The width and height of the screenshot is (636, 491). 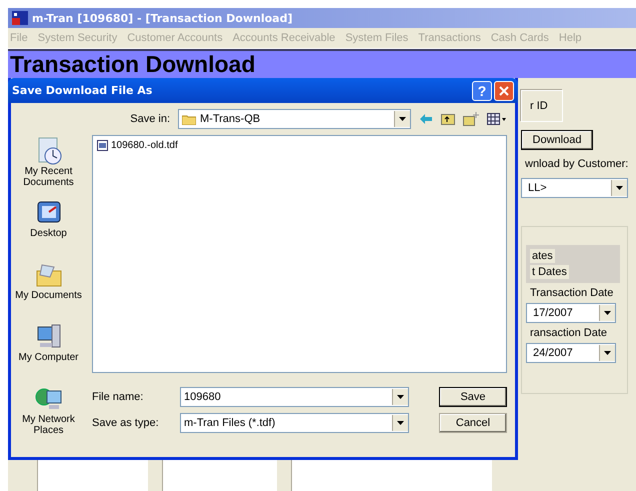 What do you see at coordinates (294, 119) in the screenshot?
I see `save-in-select: M-Trans-QB` at bounding box center [294, 119].